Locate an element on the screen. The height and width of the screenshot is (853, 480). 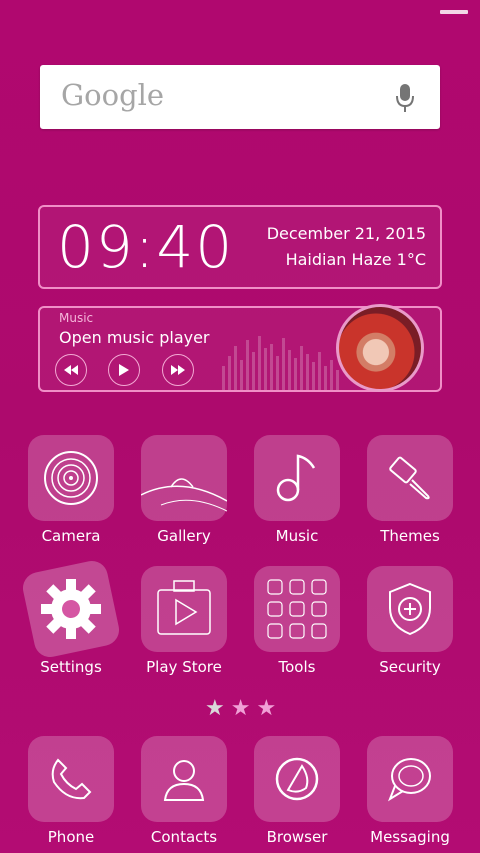
app-themes: Themes is located at coordinates (410, 490).